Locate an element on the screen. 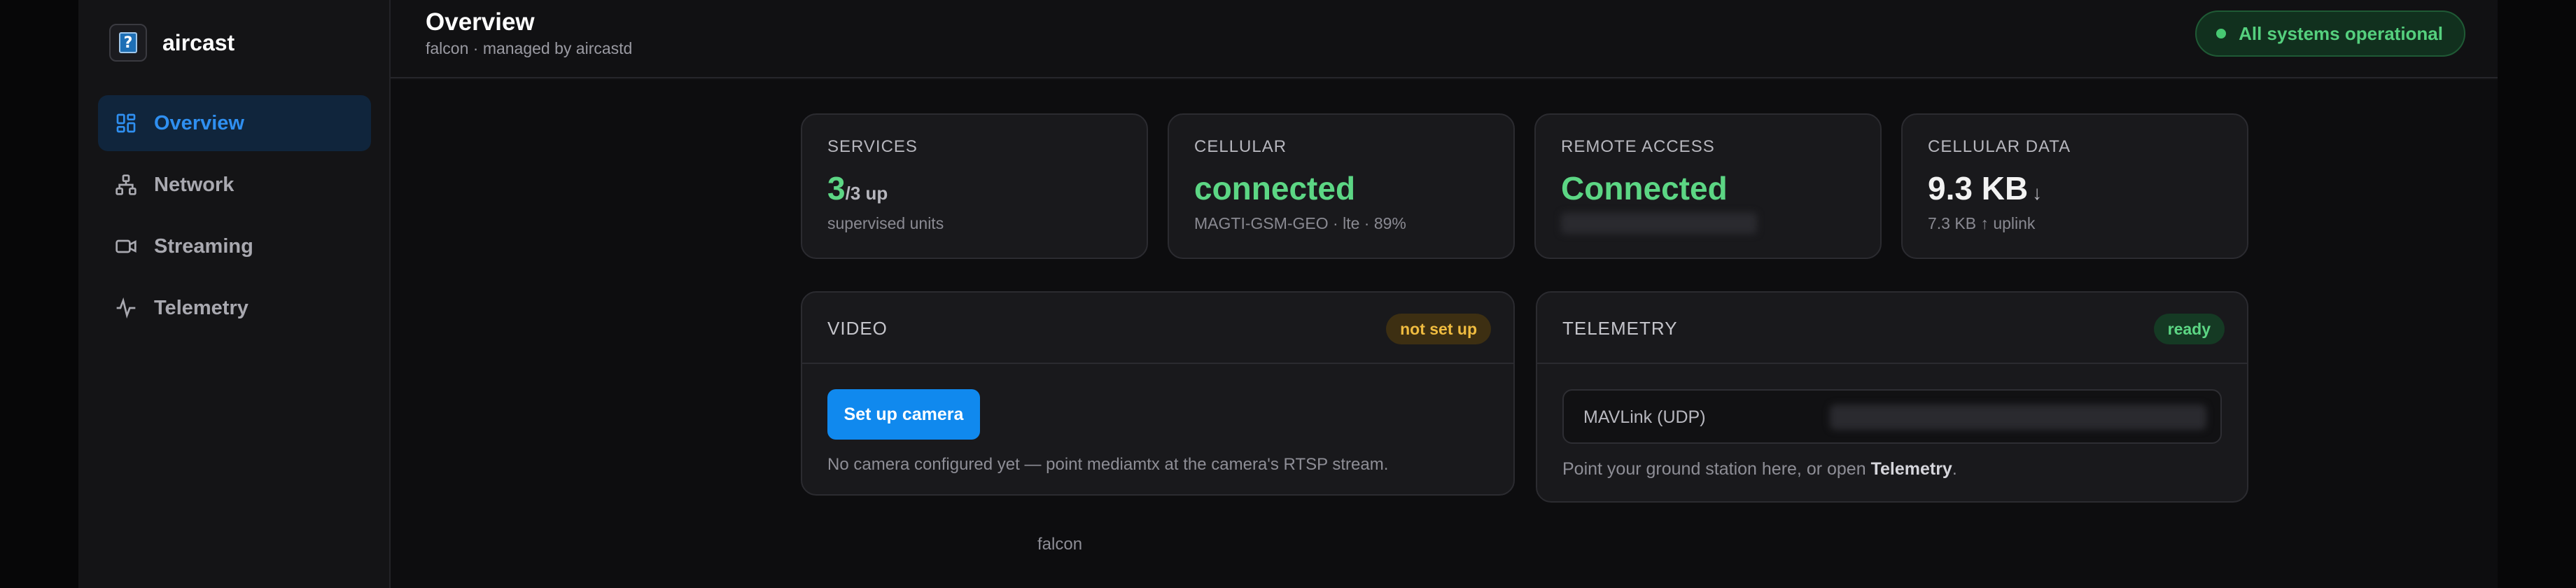 The width and height of the screenshot is (2576, 588). sidebar-item-network: Network is located at coordinates (234, 185).